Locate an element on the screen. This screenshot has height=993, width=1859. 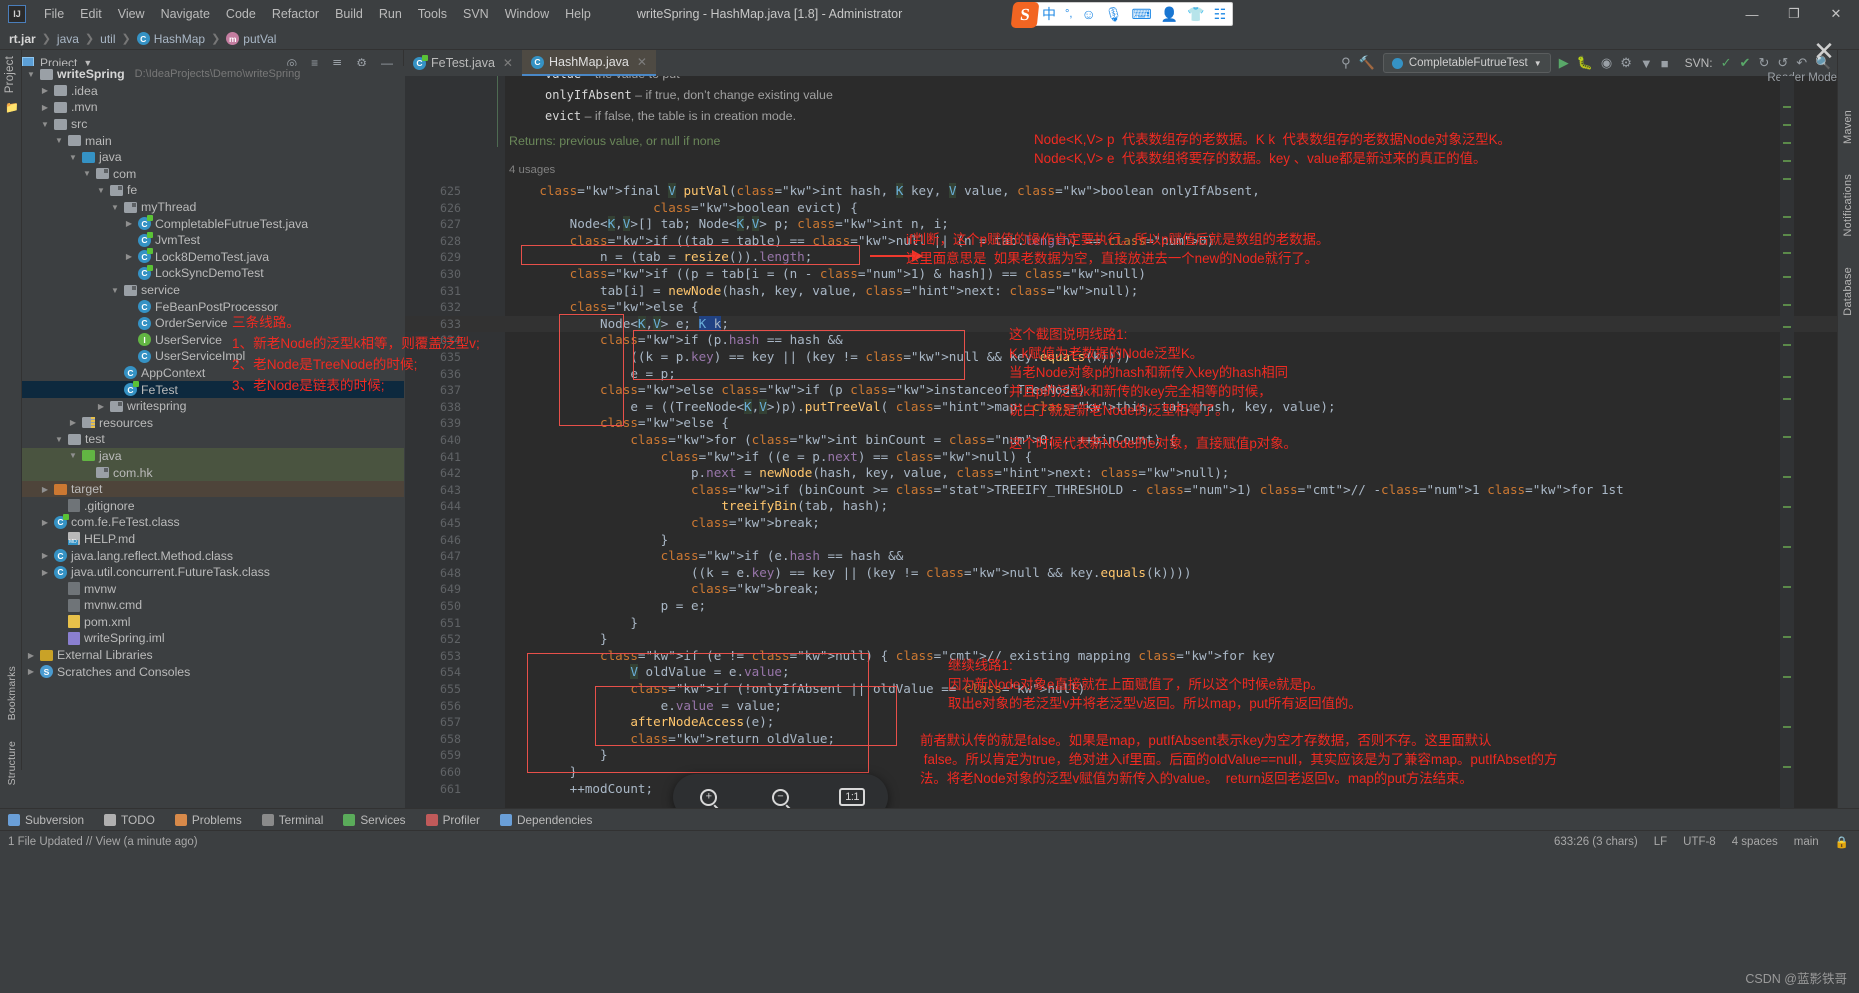
tool-button-dependencies: Dependencies is located at coordinates (545, 820).